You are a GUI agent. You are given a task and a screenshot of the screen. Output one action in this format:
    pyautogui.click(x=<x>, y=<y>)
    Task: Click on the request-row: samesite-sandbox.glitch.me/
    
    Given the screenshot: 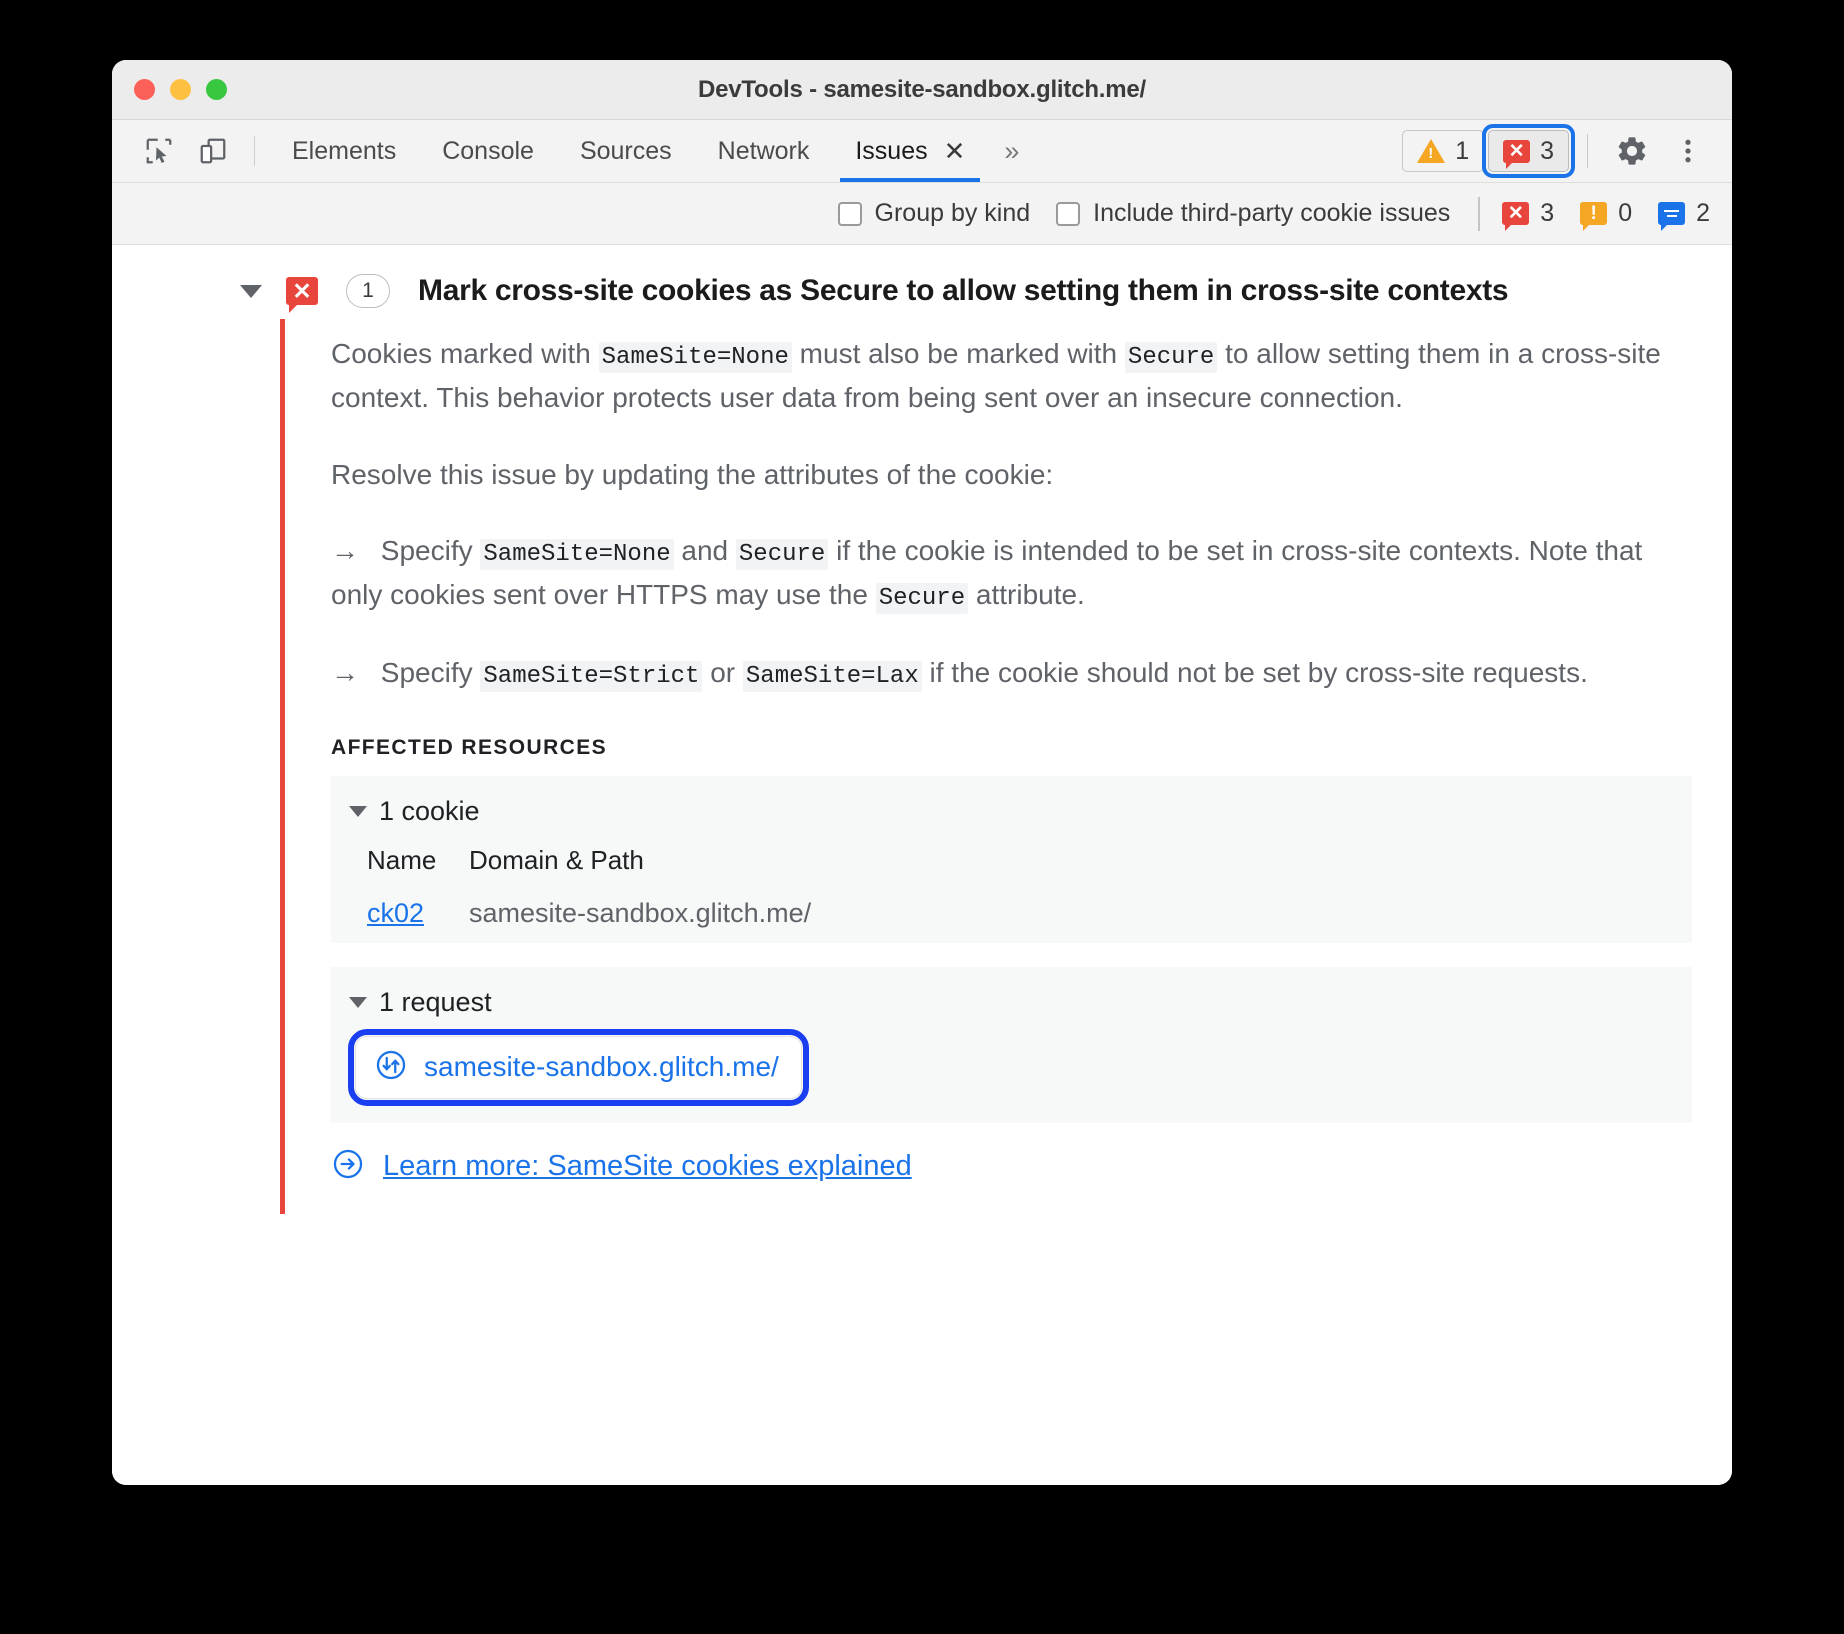 What is the action you would take?
    pyautogui.click(x=1011, y=1068)
    